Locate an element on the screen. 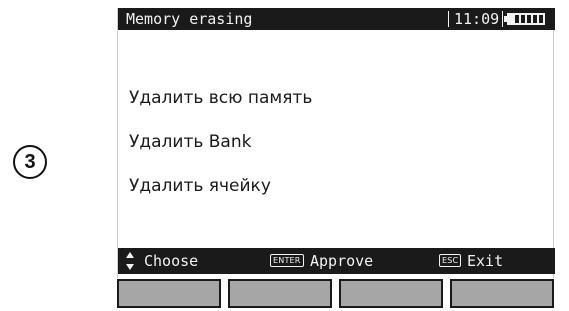  exit-hint: Exit is located at coordinates (485, 261).